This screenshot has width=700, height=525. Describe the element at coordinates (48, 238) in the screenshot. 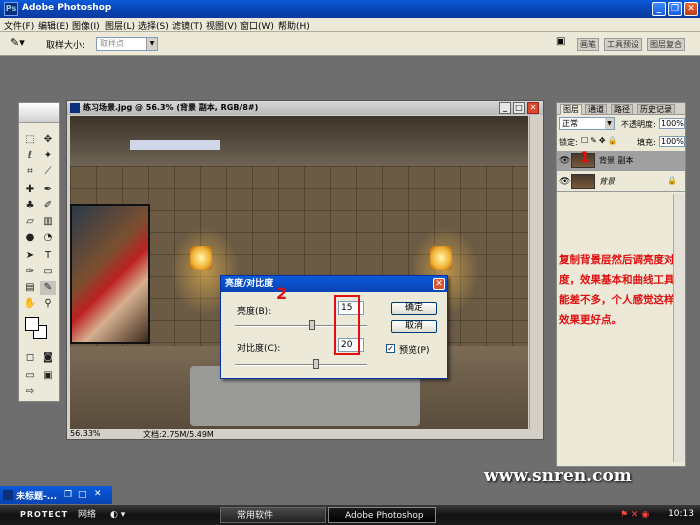

I see `dodge-tool-icon: ◔` at that location.